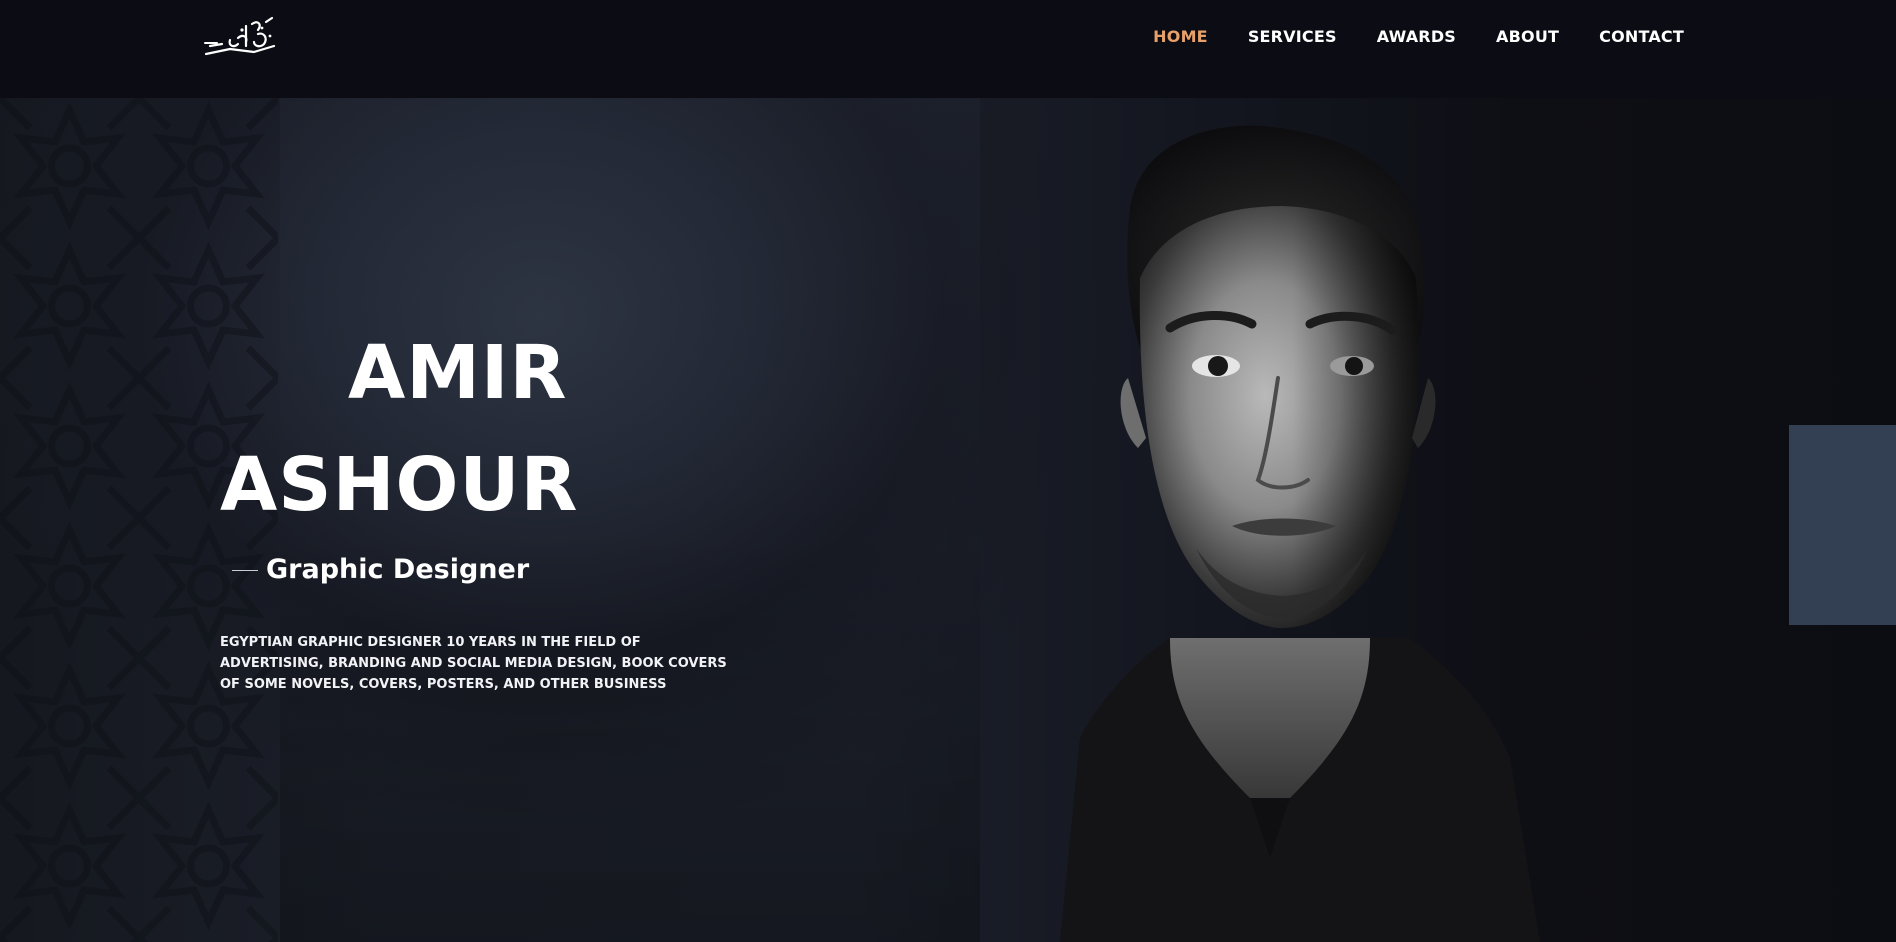 This screenshot has width=1896, height=942. Describe the element at coordinates (398, 569) in the screenshot. I see `role-text: Graphic Designer` at that location.